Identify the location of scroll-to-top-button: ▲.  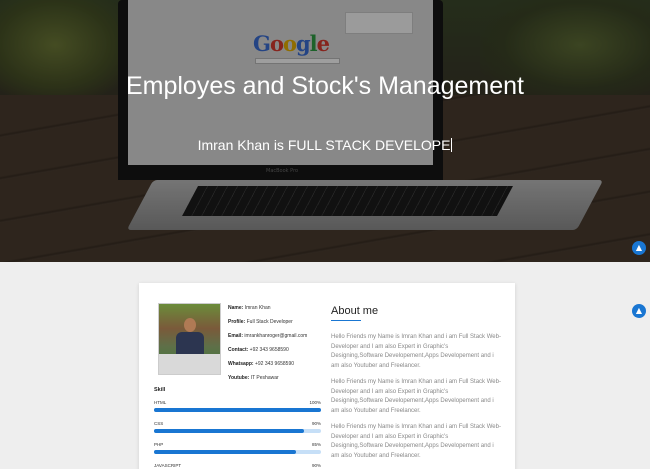
(639, 248).